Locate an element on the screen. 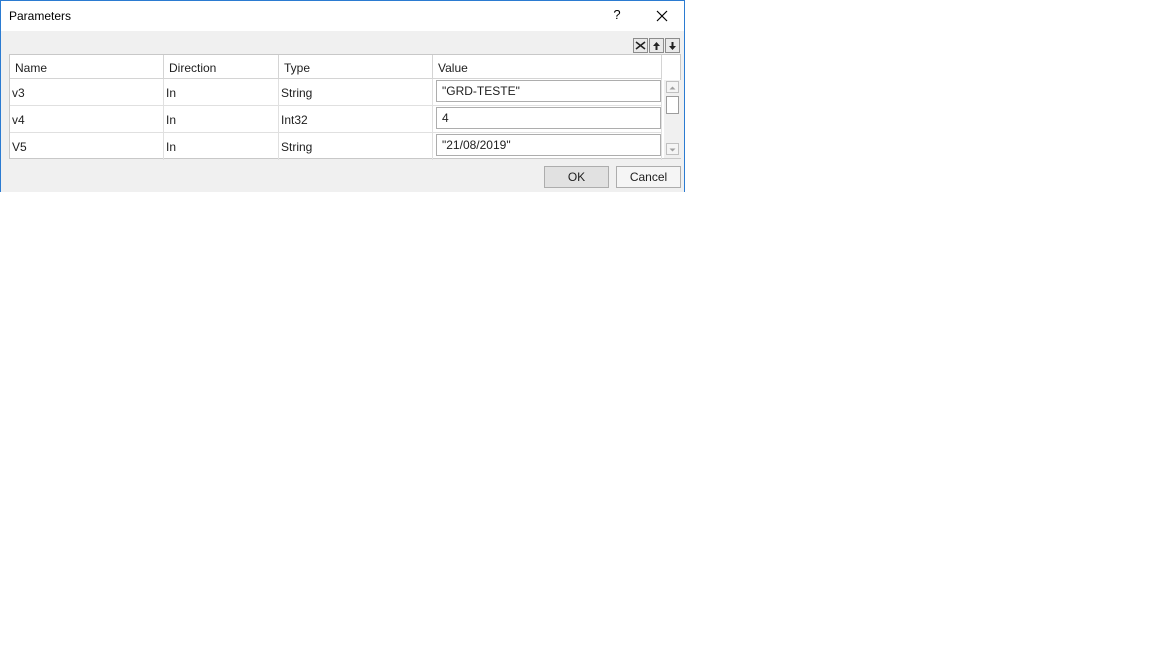  grid-scrollbar is located at coordinates (672, 119).